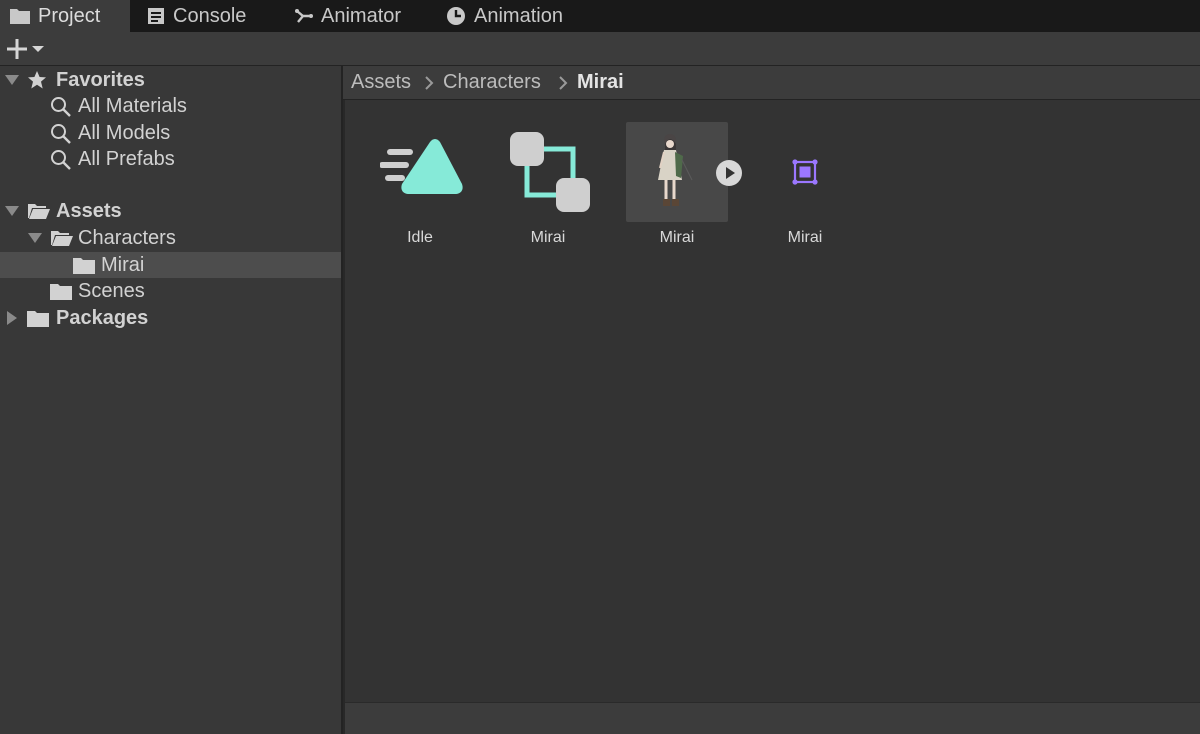  I want to click on tree-item-label: Mirai, so click(123, 265).